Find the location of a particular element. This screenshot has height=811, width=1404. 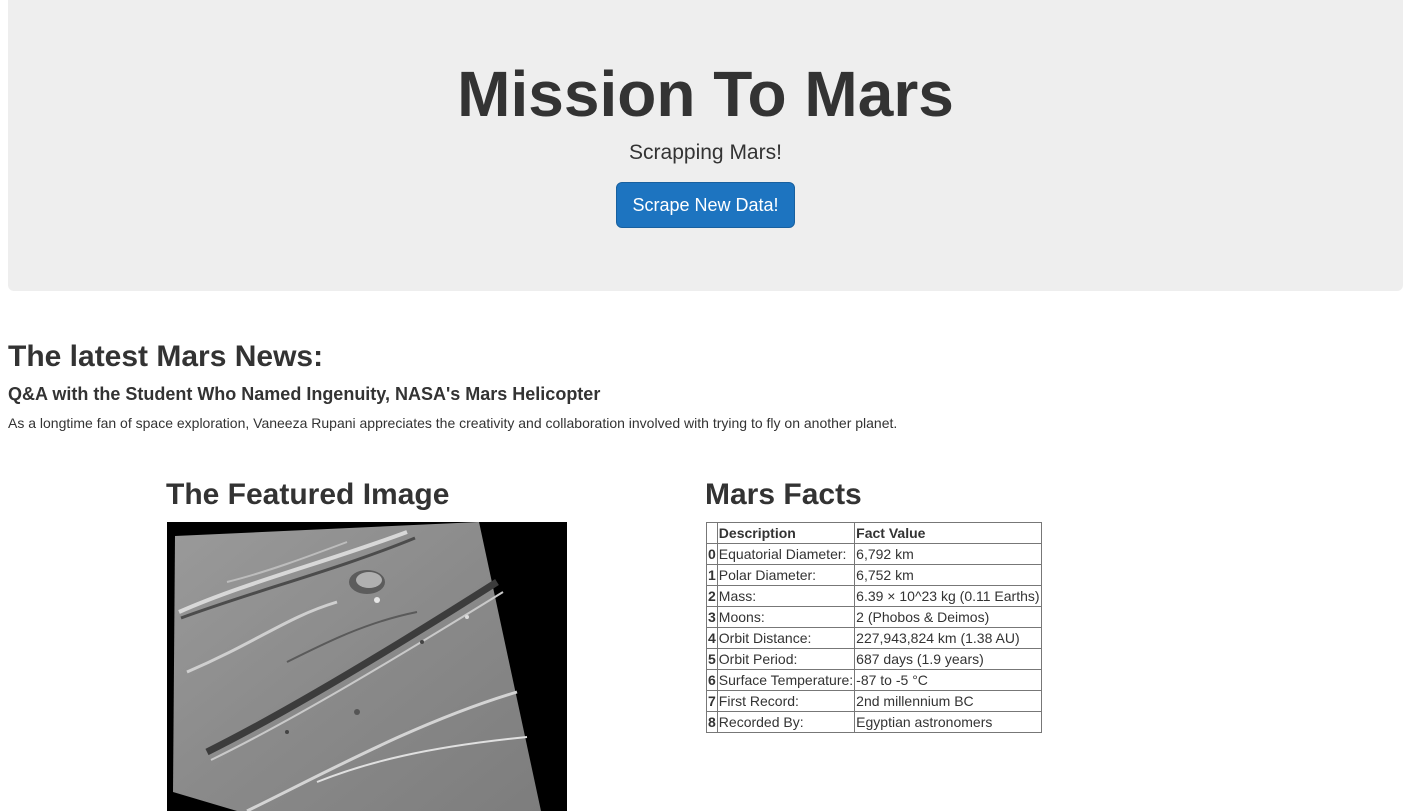

news-heading: The latest Mars News: is located at coordinates (166, 356).